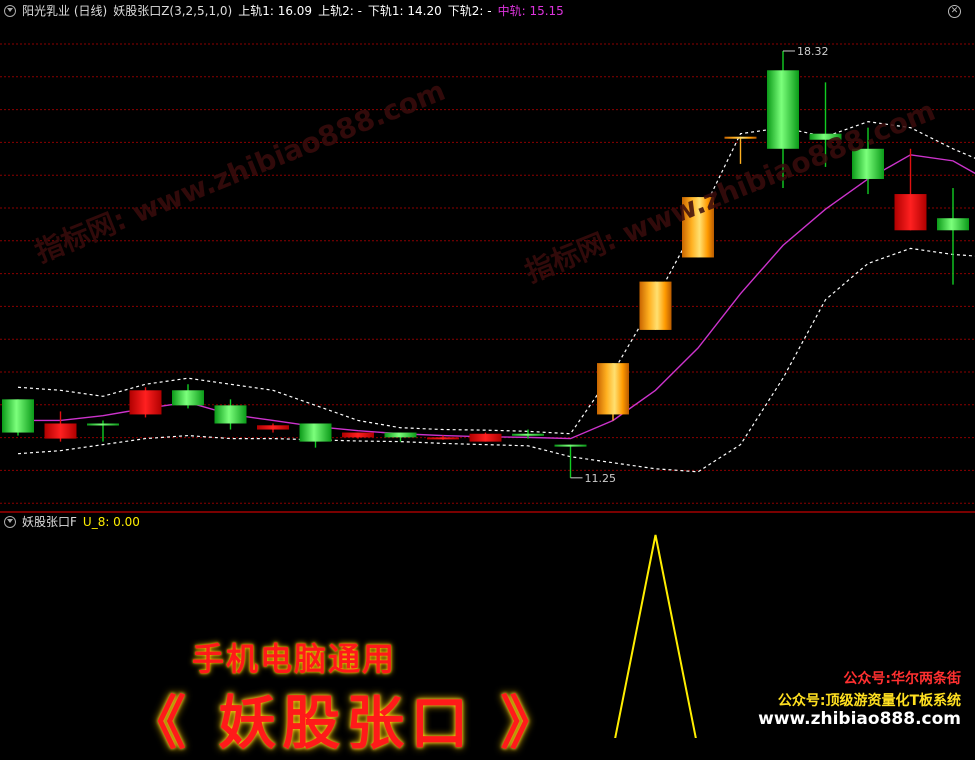 The width and height of the screenshot is (975, 760). I want to click on sub-indicator-menu-icon, so click(10, 521).